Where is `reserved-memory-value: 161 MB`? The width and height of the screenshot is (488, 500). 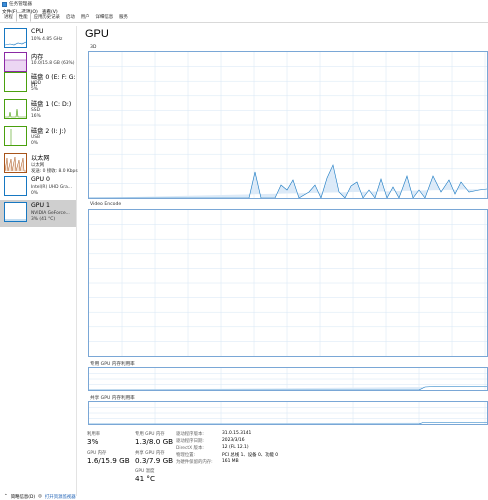
reserved-memory-value: 161 MB is located at coordinates (230, 461).